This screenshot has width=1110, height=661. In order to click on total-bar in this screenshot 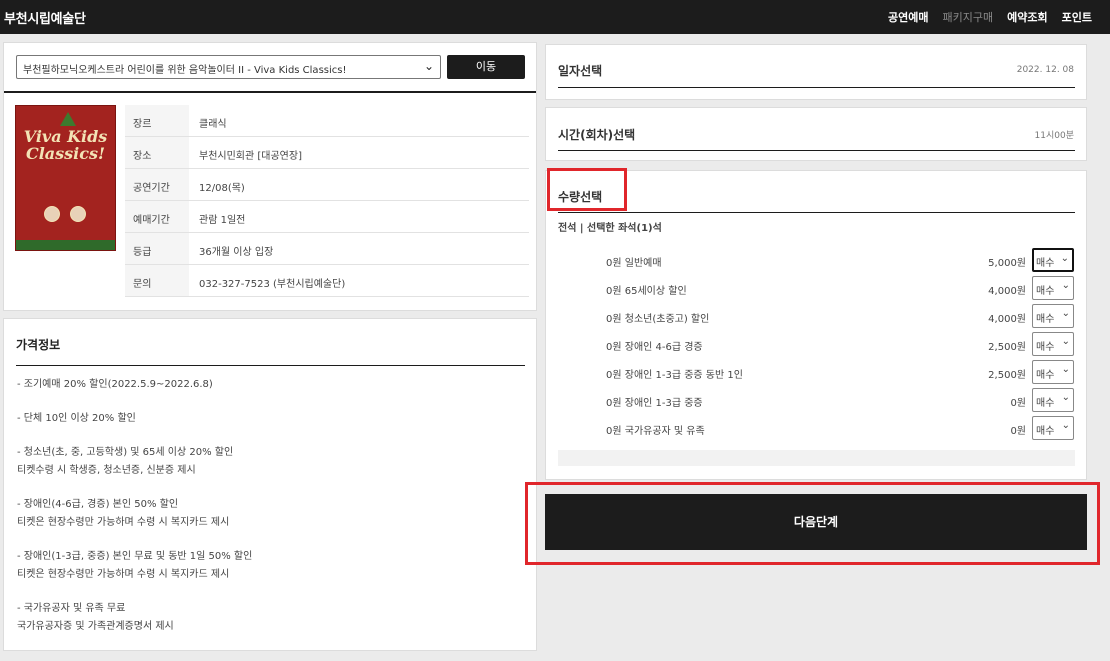, I will do `click(816, 458)`.